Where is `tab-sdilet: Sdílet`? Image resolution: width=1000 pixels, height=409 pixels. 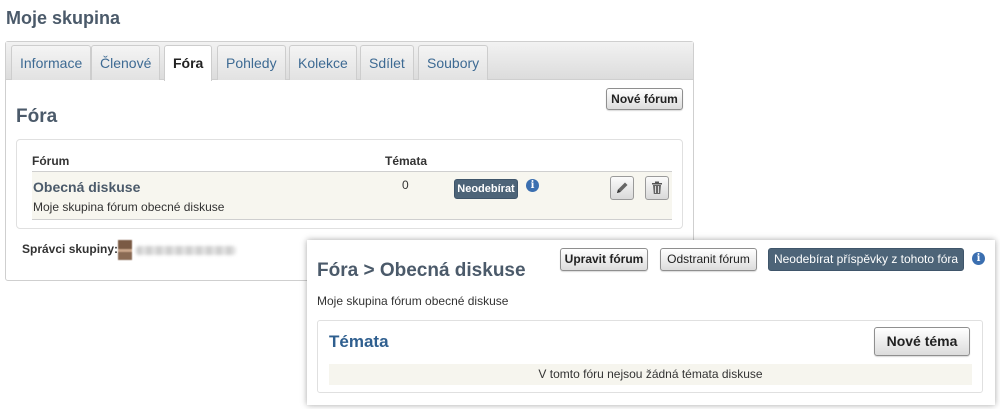 tab-sdilet: Sdílet is located at coordinates (387, 62).